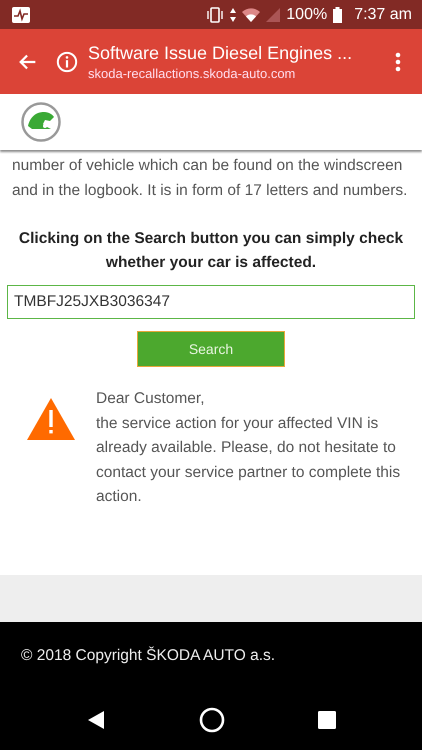  What do you see at coordinates (148, 656) in the screenshot?
I see `copyright-text: © 2018 Copyright ŠKODA AUTO a.s.` at bounding box center [148, 656].